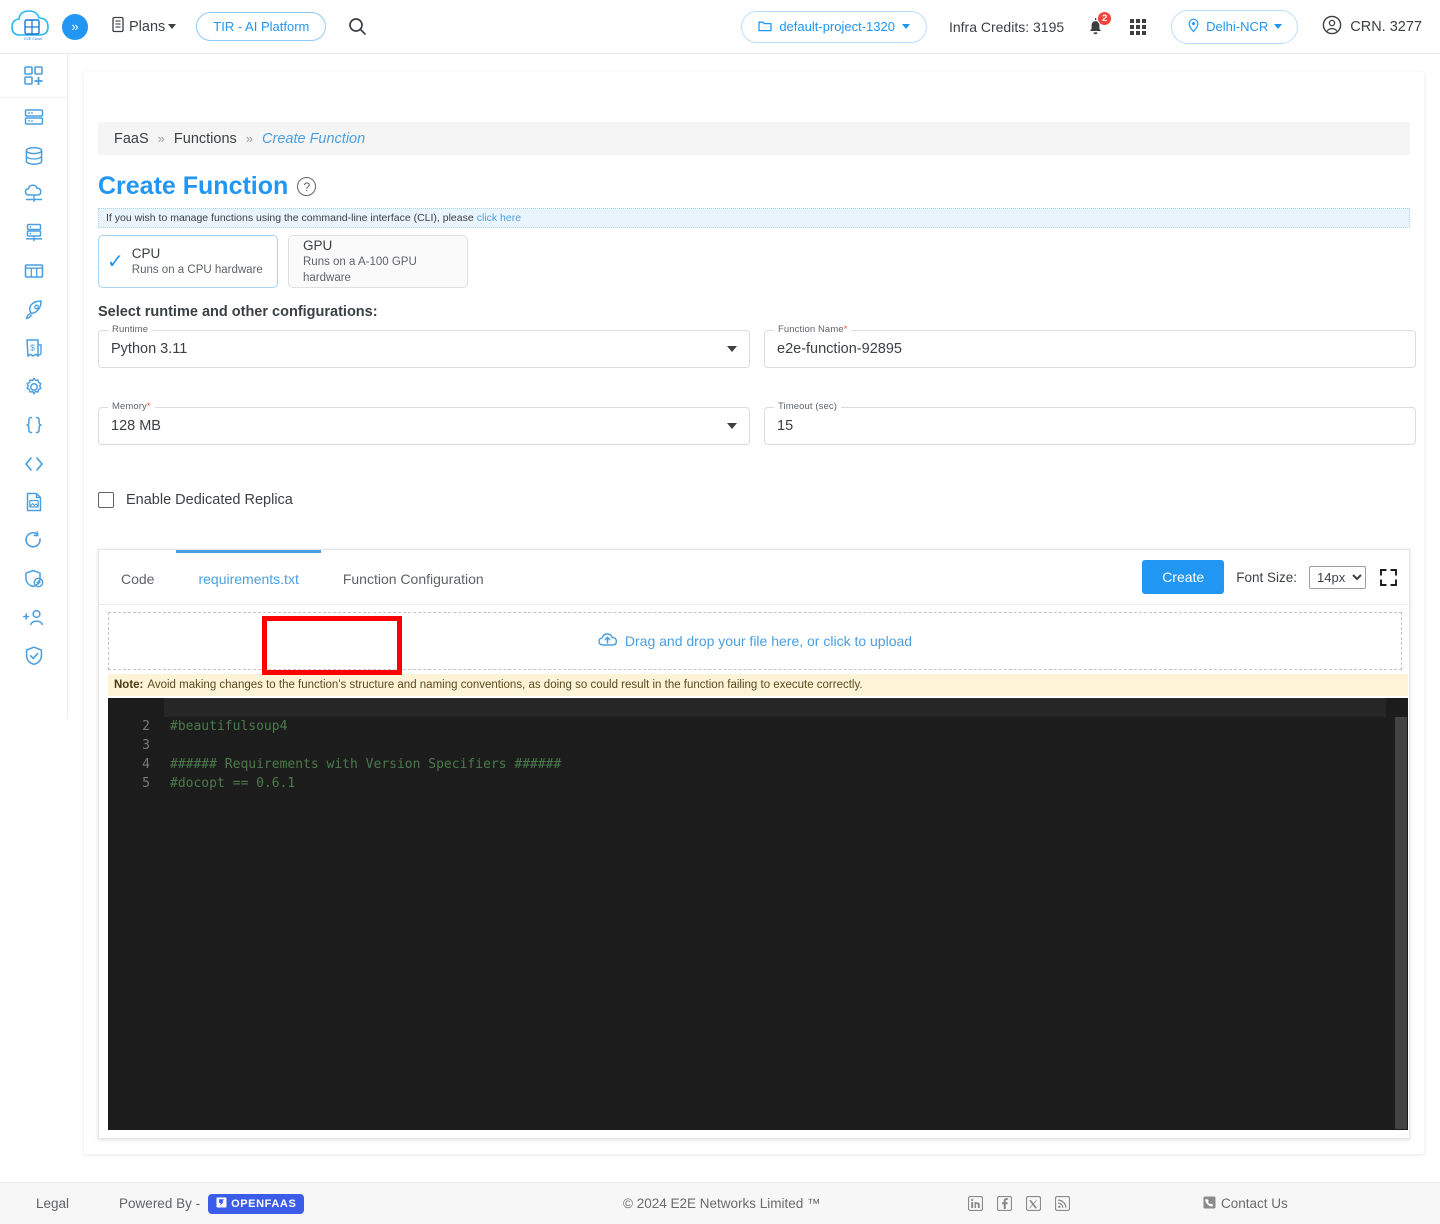 The image size is (1440, 1224). What do you see at coordinates (1019, 1203) in the screenshot?
I see `footer-social-links` at bounding box center [1019, 1203].